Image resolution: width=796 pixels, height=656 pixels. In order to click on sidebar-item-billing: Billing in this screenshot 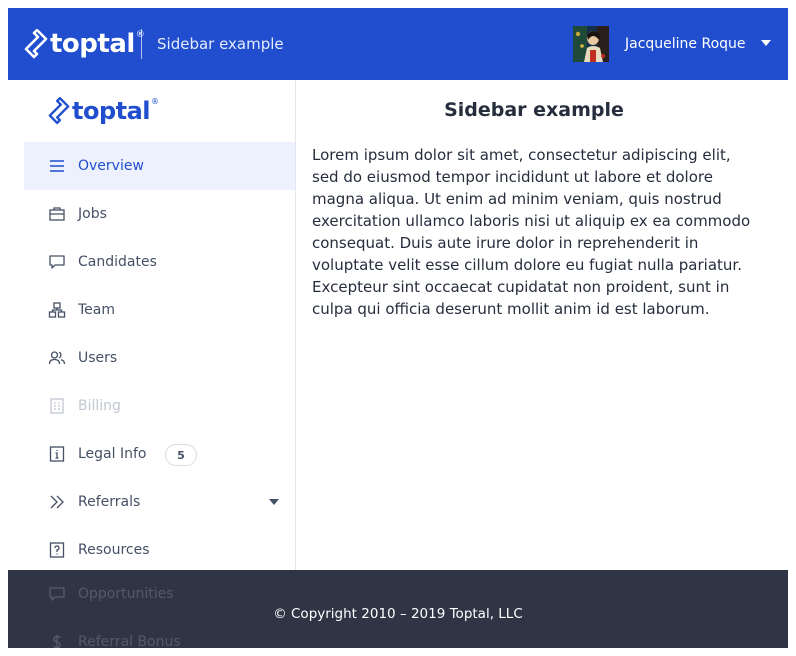, I will do `click(159, 406)`.